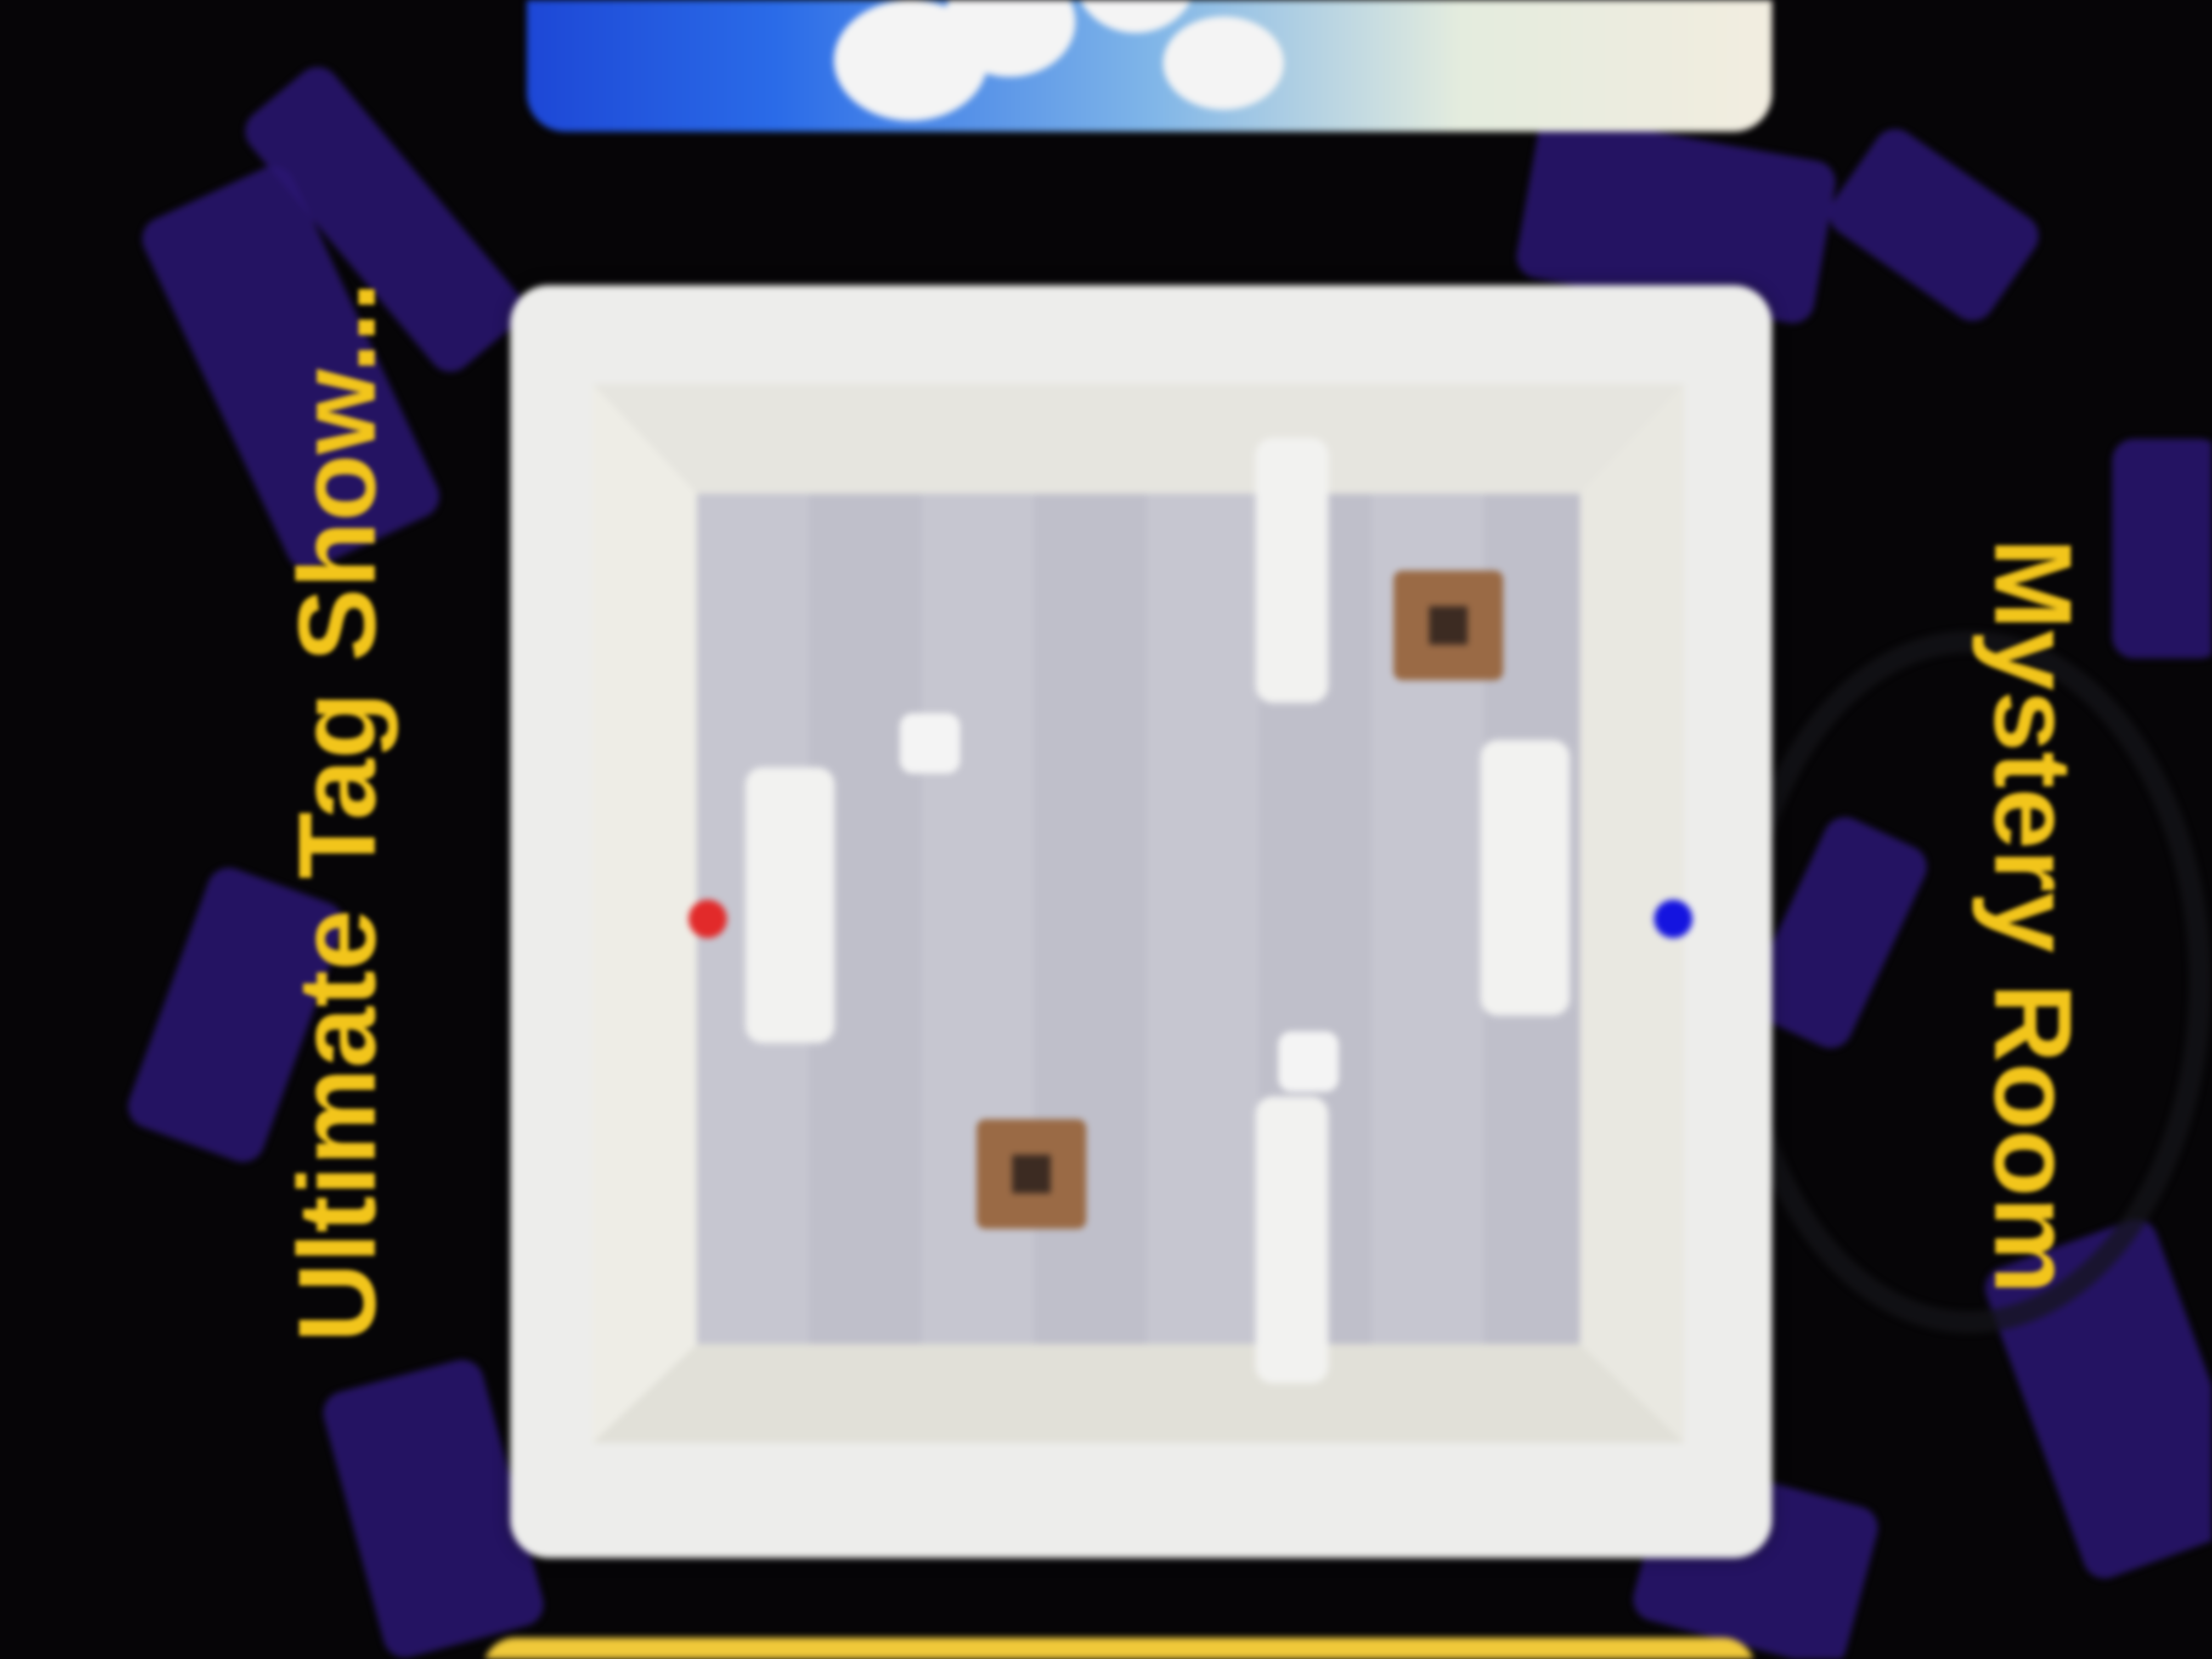 The height and width of the screenshot is (1659, 2212). What do you see at coordinates (2033, 916) in the screenshot?
I see `next-map-title: Mystery Room` at bounding box center [2033, 916].